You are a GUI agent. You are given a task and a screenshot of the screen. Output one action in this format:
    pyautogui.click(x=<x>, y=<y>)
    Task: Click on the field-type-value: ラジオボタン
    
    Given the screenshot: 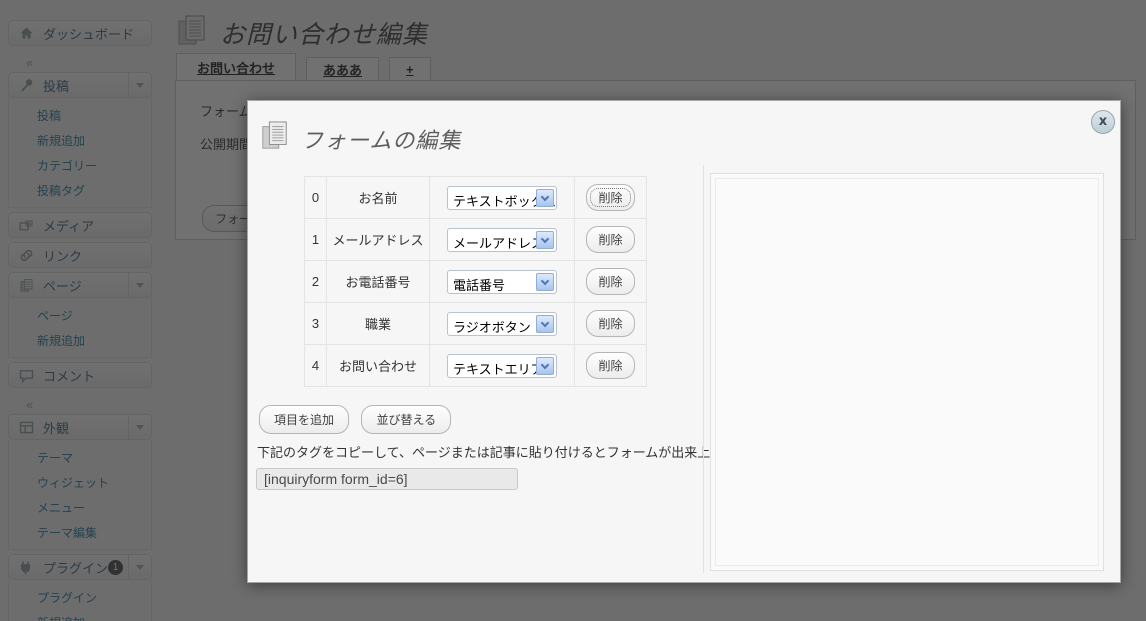 What is the action you would take?
    pyautogui.click(x=492, y=327)
    